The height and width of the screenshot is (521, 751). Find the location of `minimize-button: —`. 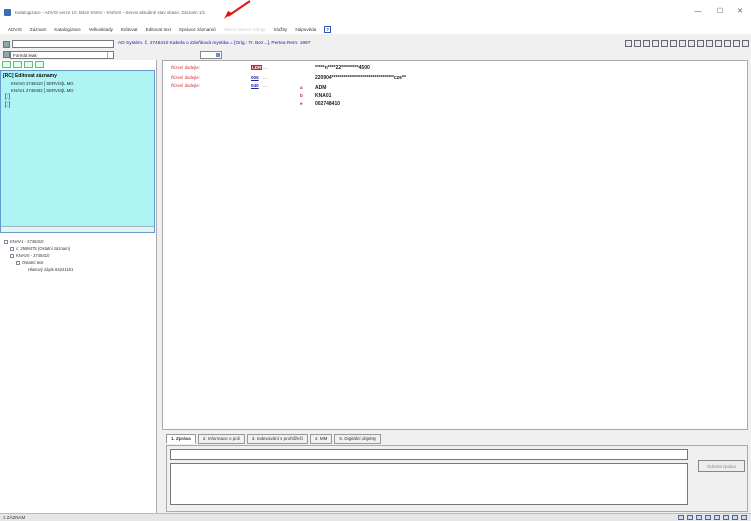

minimize-button: — is located at coordinates (698, 12).